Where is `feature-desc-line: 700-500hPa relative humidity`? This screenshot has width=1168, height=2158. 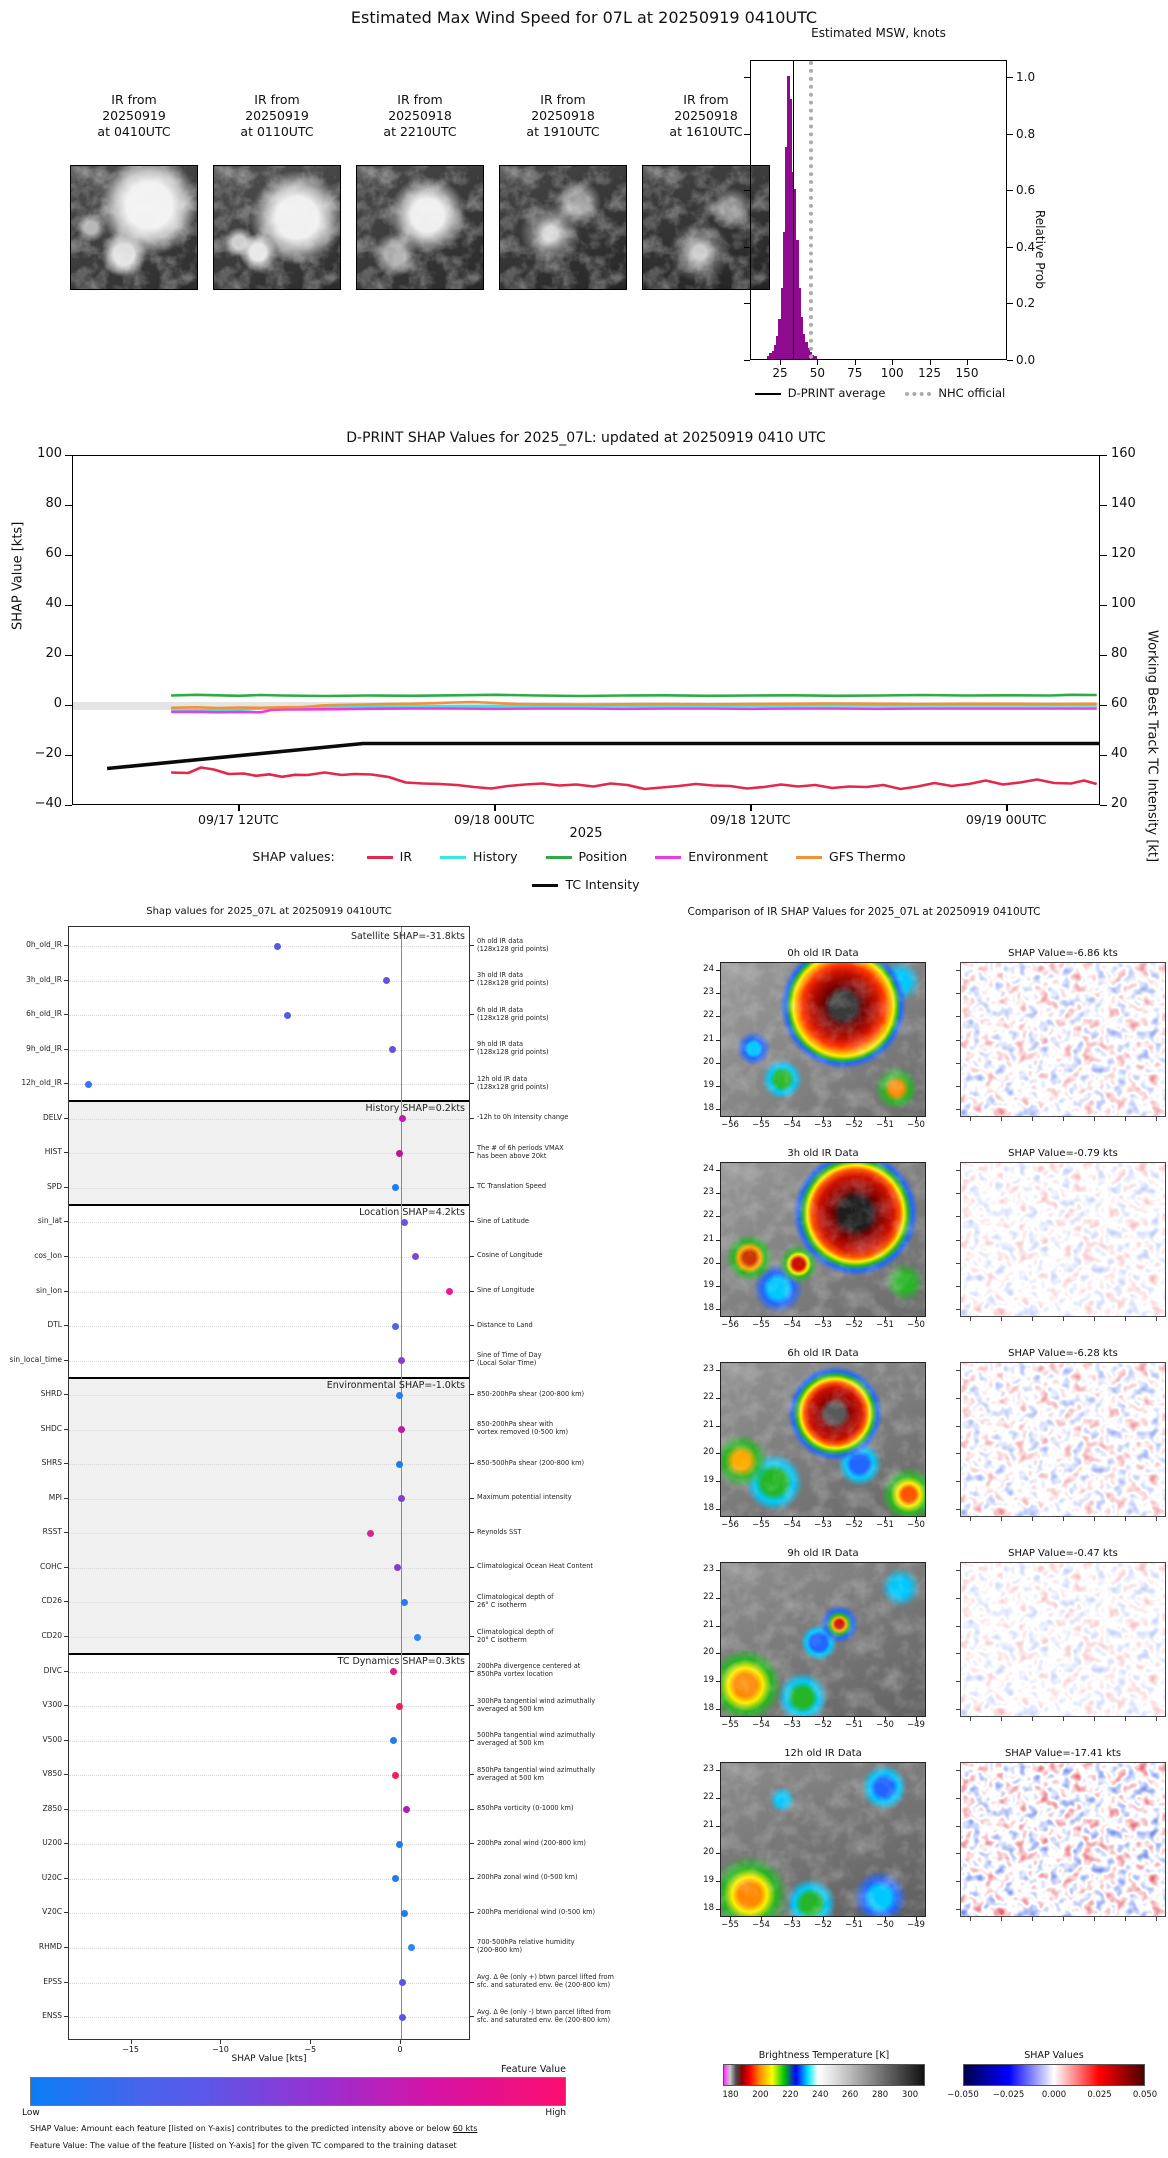 feature-desc-line: 700-500hPa relative humidity is located at coordinates (526, 1942).